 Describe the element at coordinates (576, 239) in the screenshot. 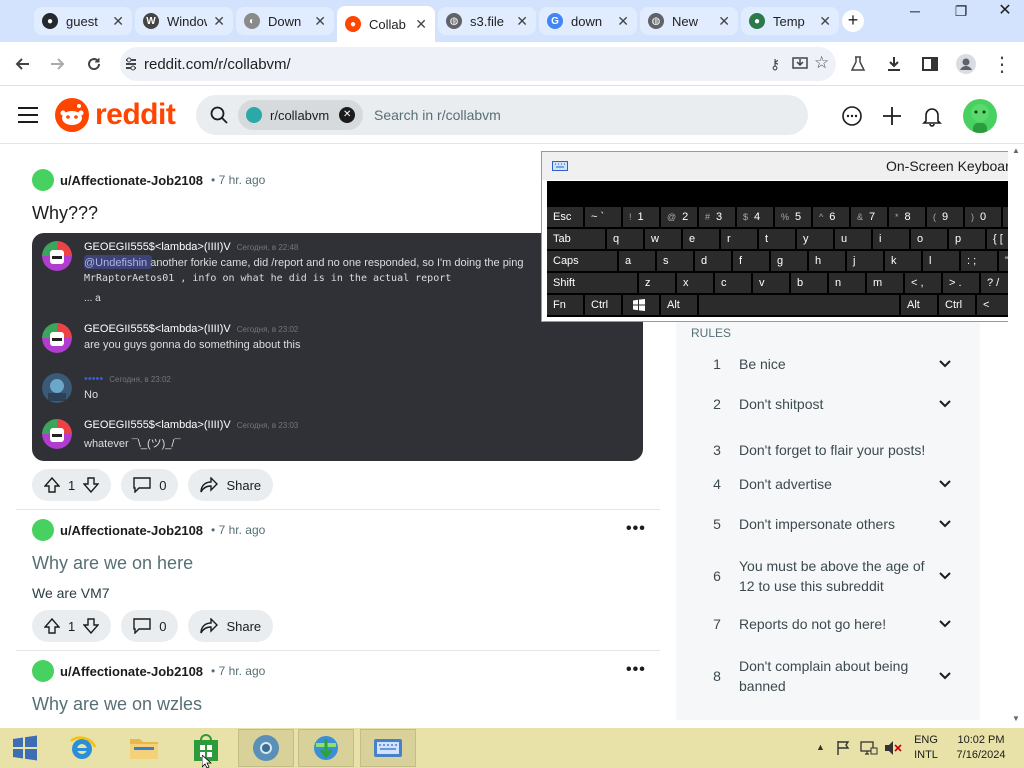

I see `osk-key: Tab` at that location.